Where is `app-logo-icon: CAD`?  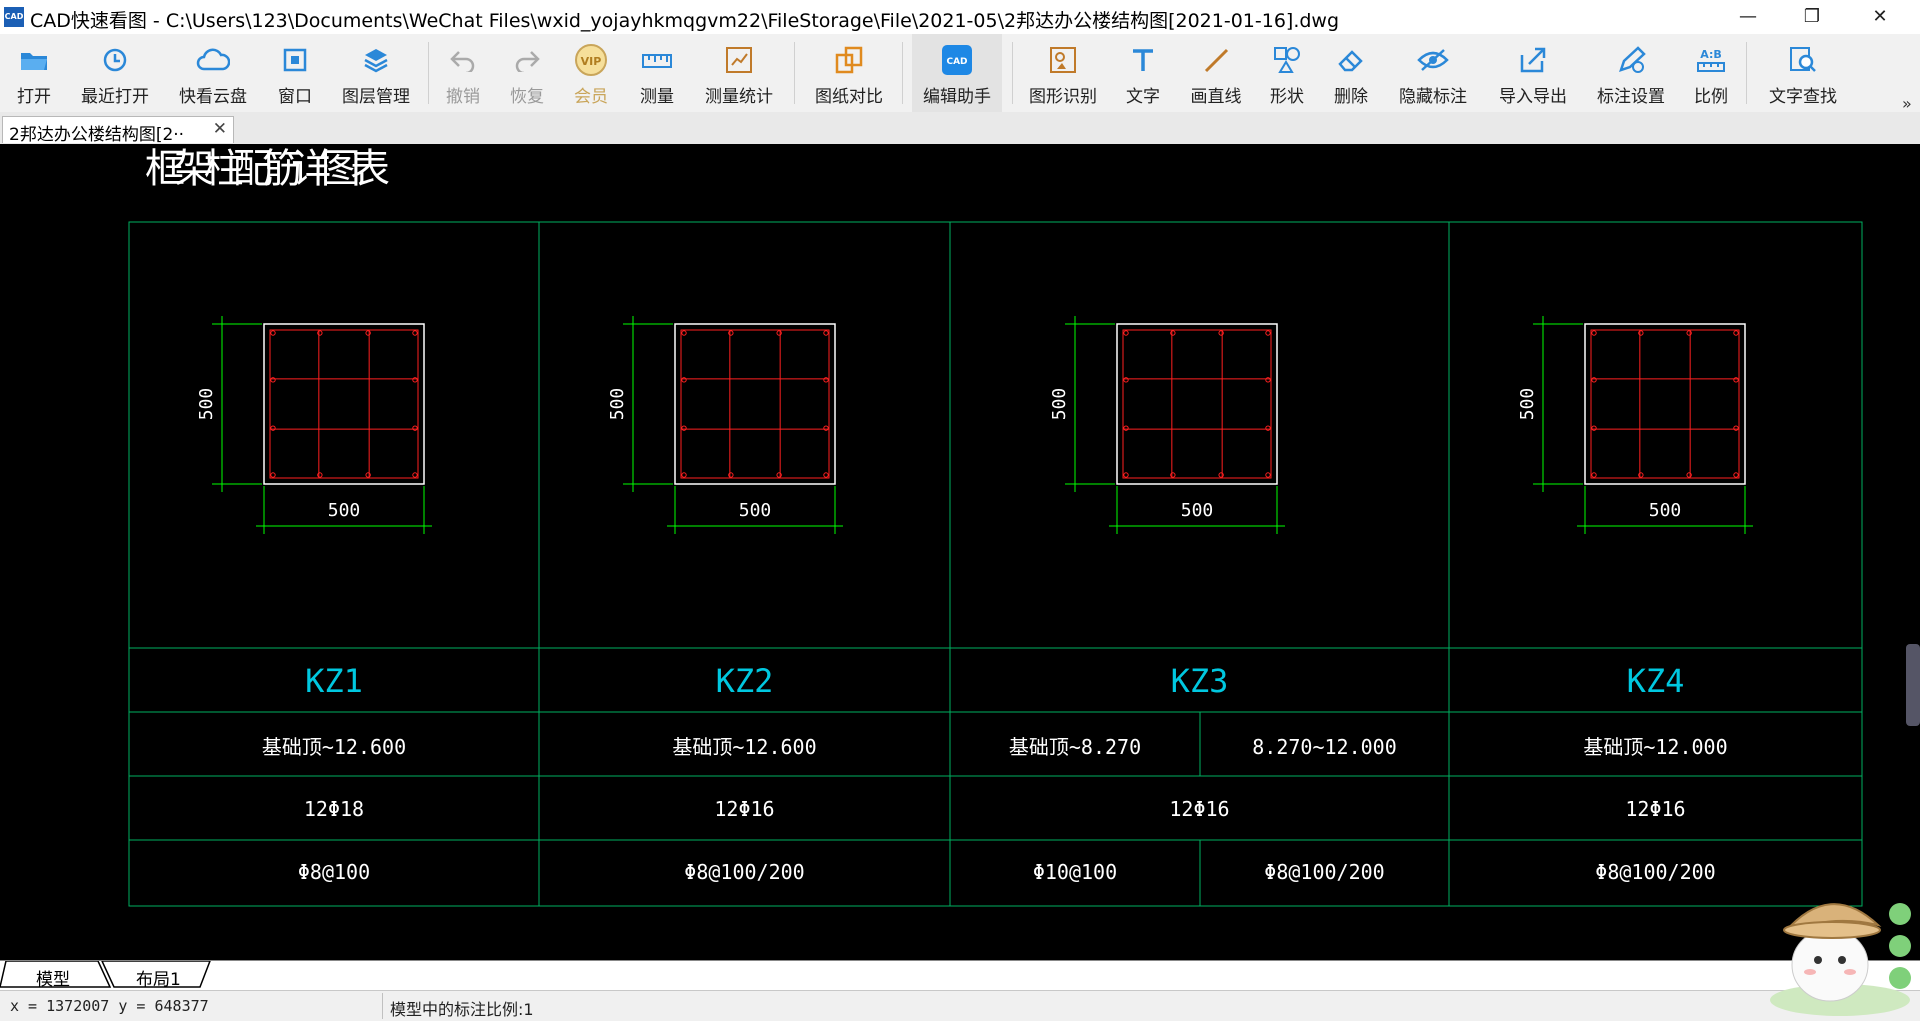
app-logo-icon: CAD is located at coordinates (14, 17).